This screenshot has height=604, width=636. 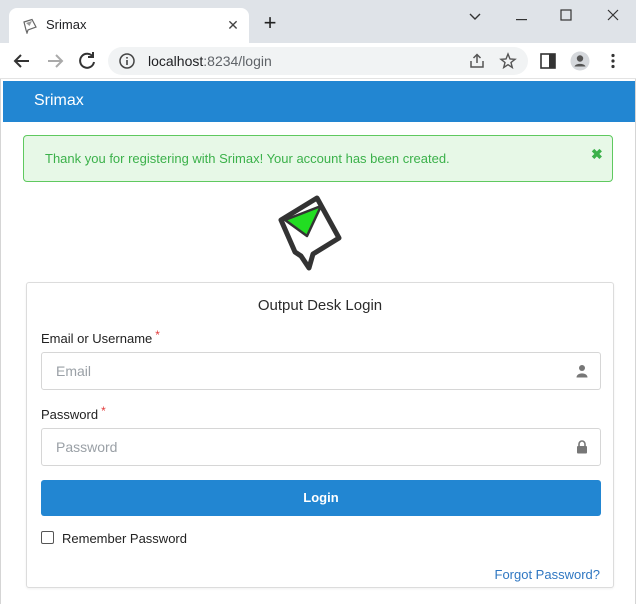 I want to click on brand-title: Srimax, so click(x=59, y=101).